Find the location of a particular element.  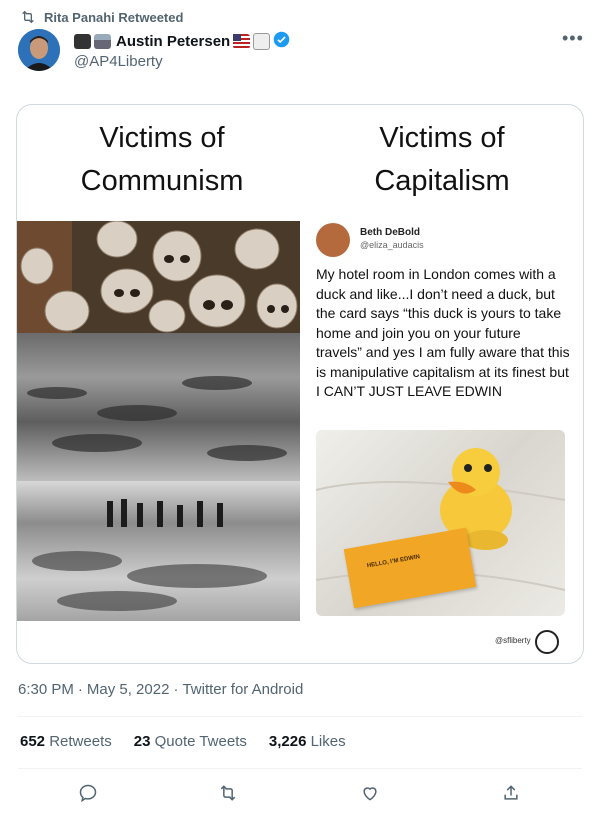

martial-arts-uniform-icon is located at coordinates (262, 41).